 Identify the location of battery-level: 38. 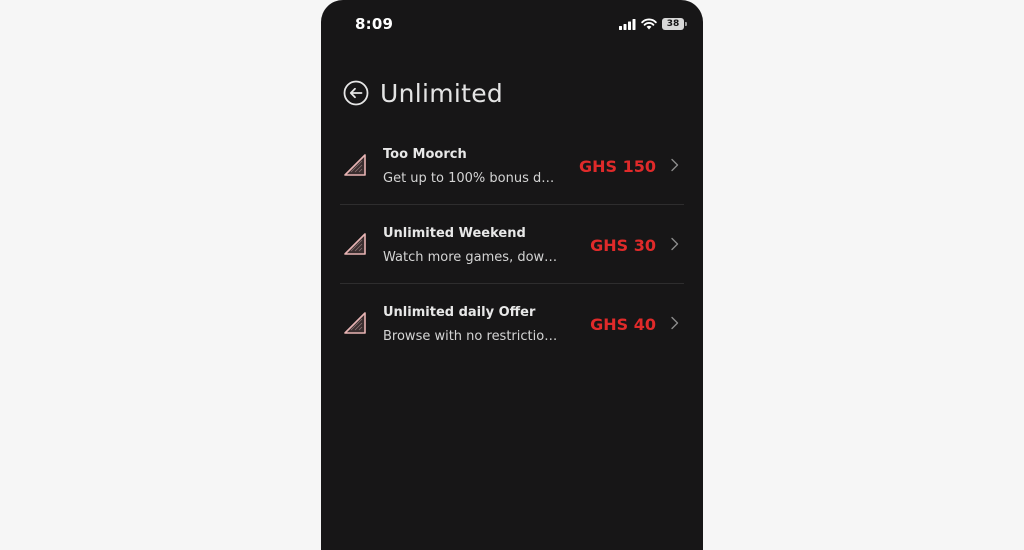
(673, 24).